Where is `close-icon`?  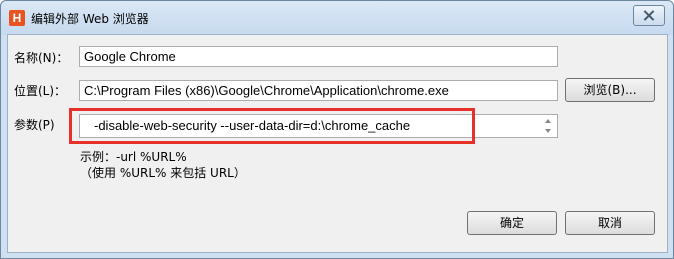 close-icon is located at coordinates (649, 15).